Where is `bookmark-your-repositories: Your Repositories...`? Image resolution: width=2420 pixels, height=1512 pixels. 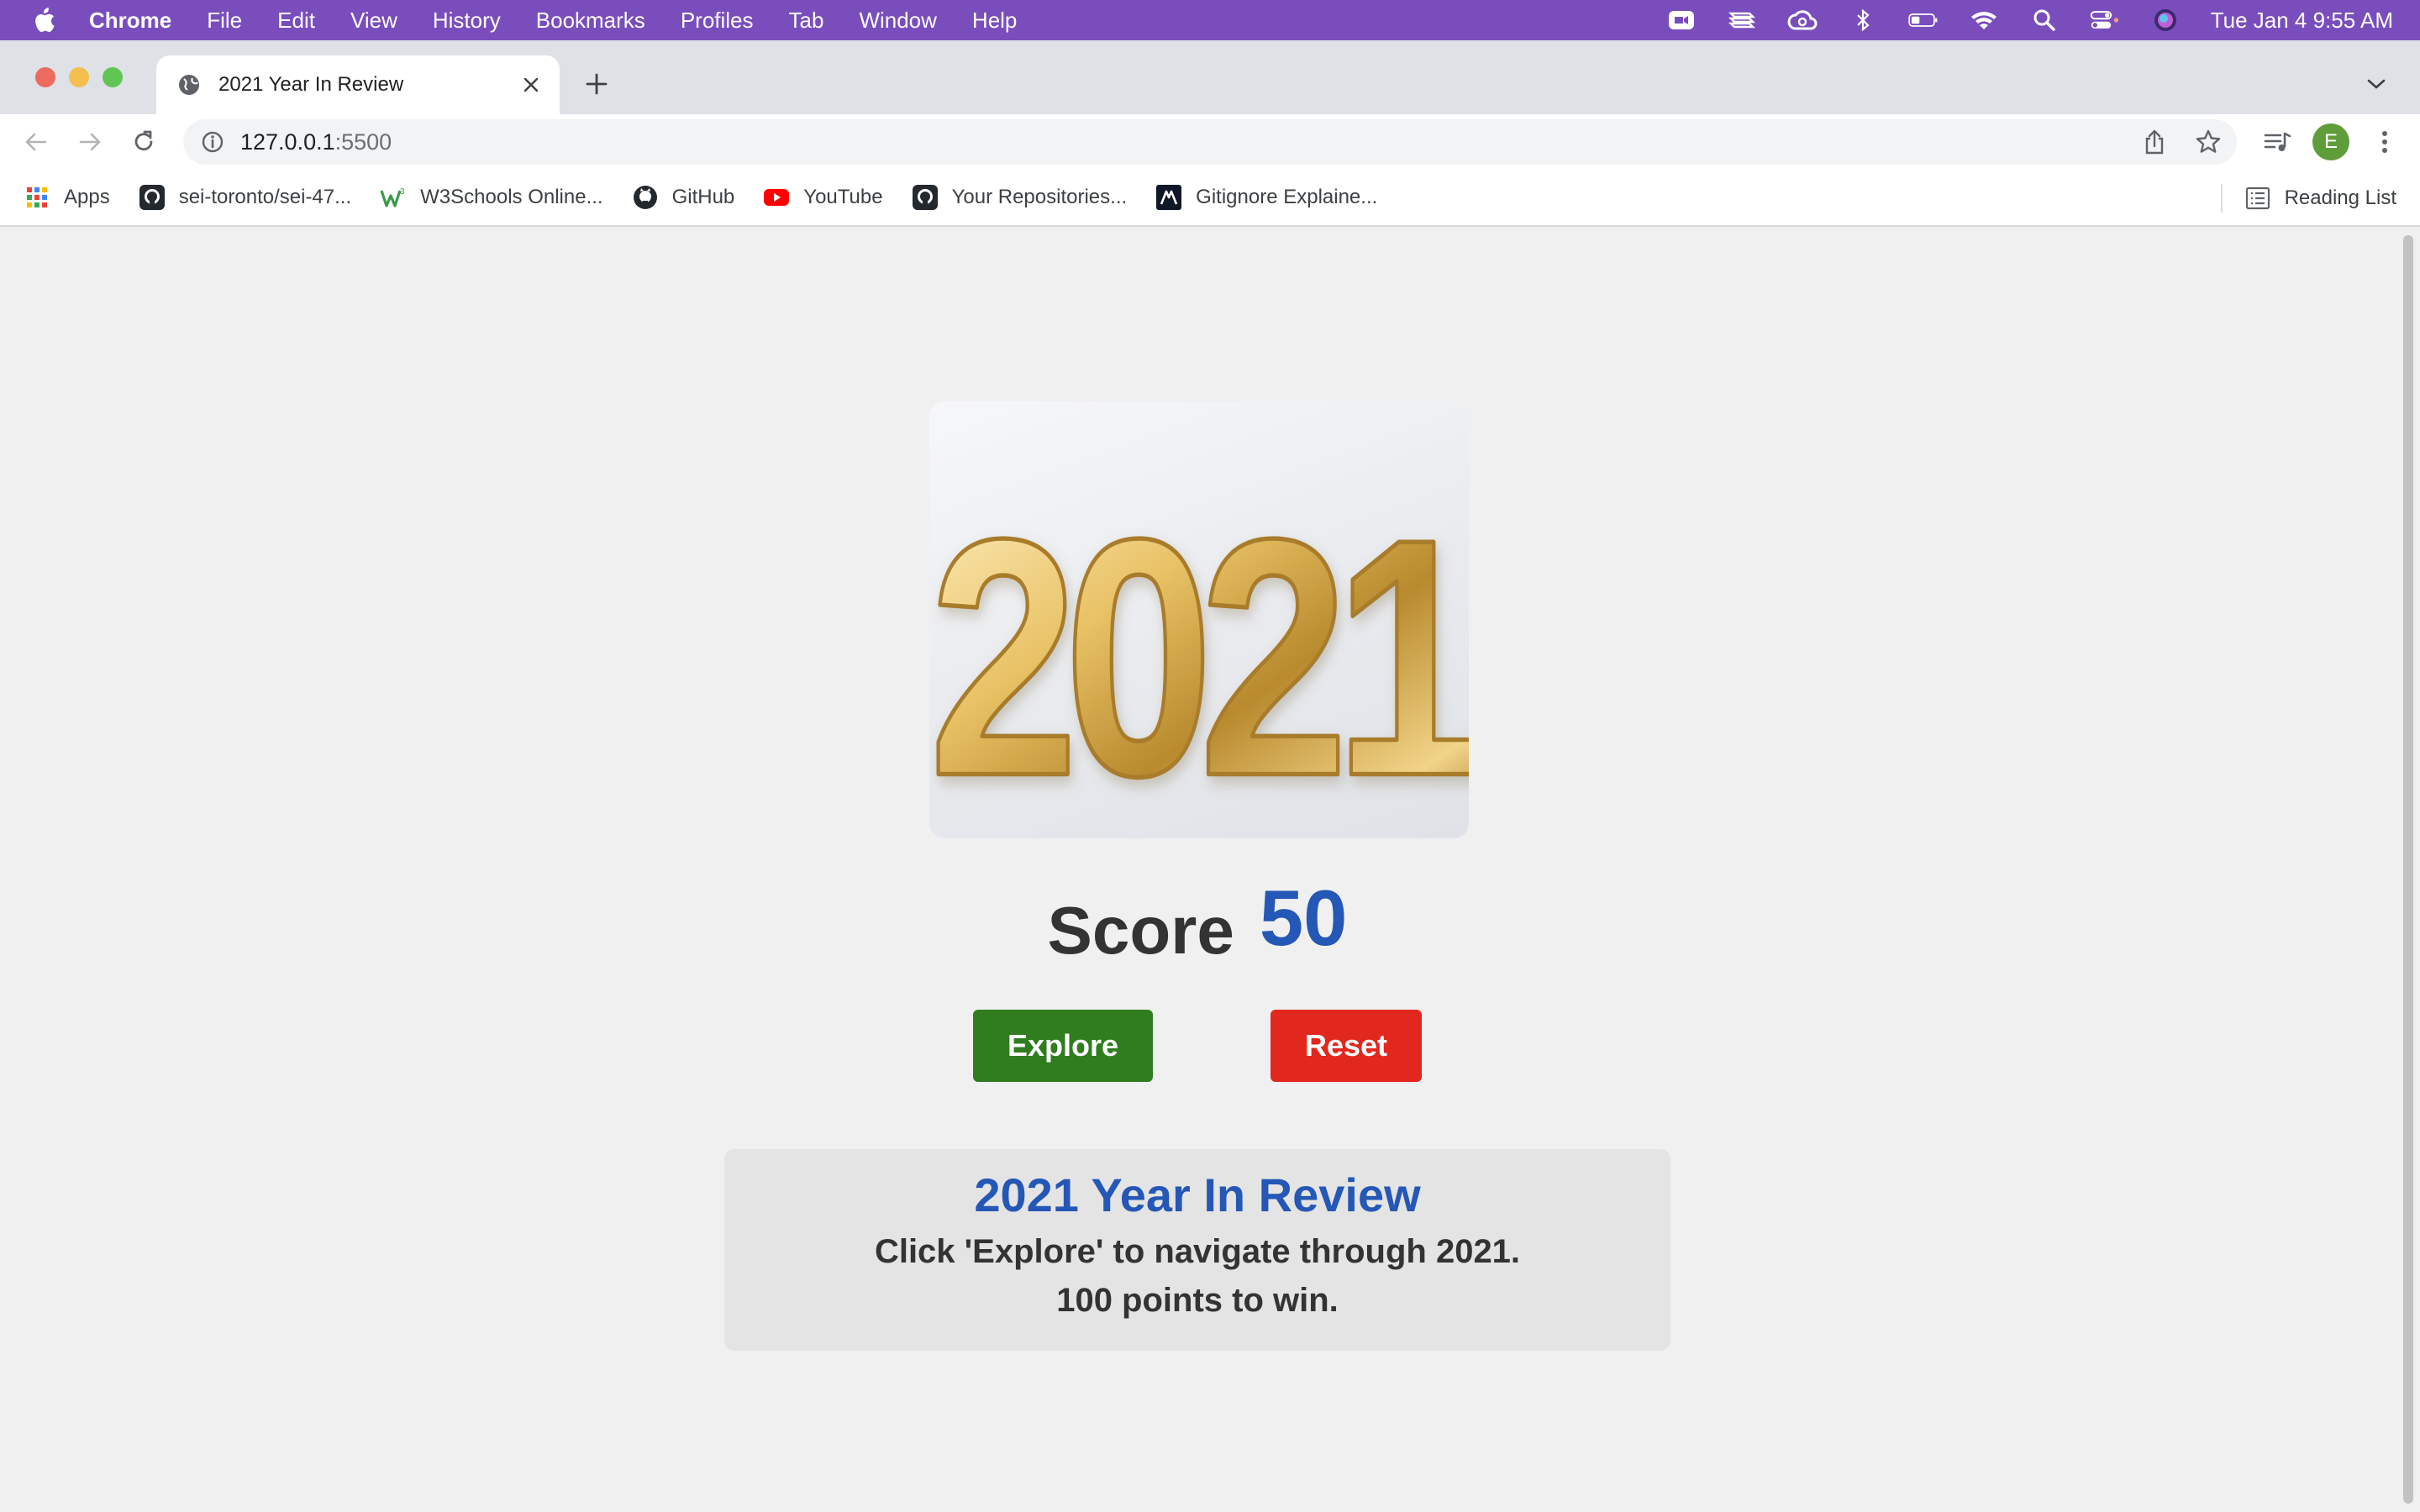
bookmark-your-repositories: Your Repositories... is located at coordinates (1020, 197).